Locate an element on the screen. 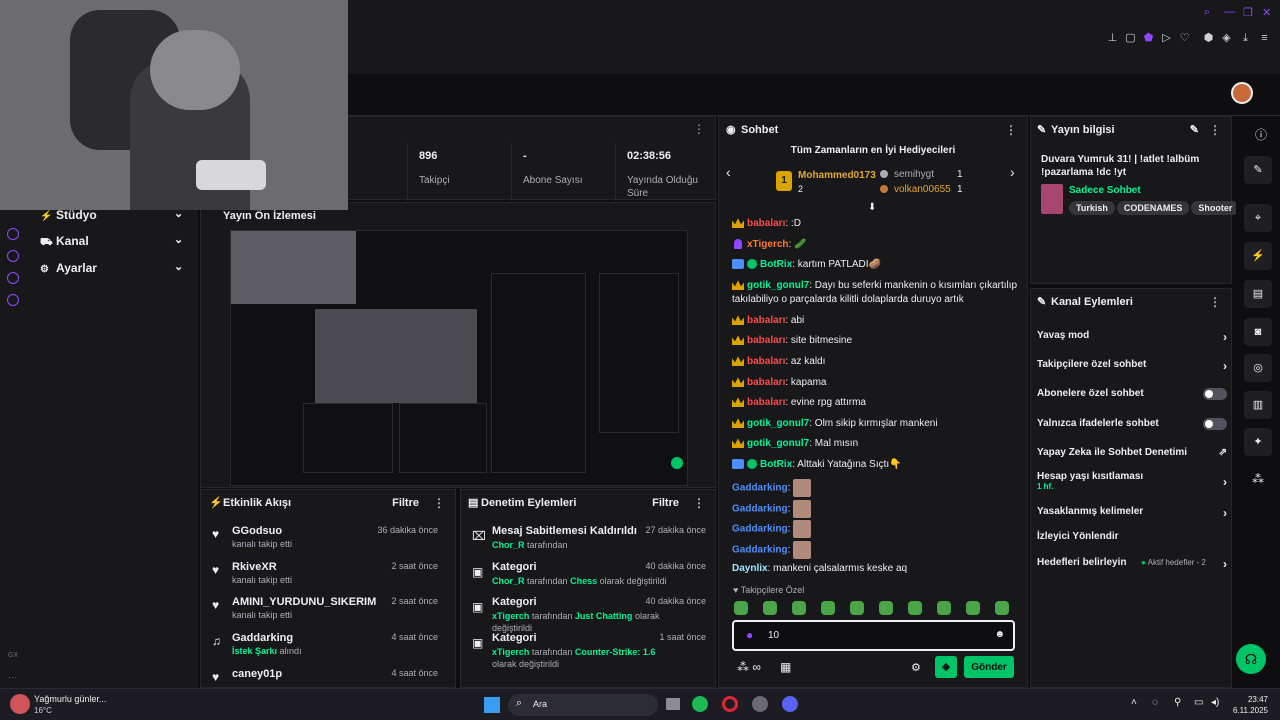 The image size is (1280, 720). chat-message: gotik_gonul7: Mal mısın is located at coordinates (877, 444).